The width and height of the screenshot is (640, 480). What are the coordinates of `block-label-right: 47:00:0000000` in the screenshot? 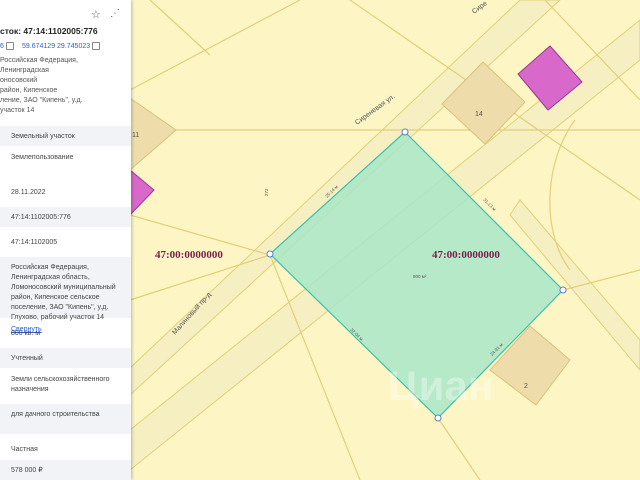 It's located at (466, 255).